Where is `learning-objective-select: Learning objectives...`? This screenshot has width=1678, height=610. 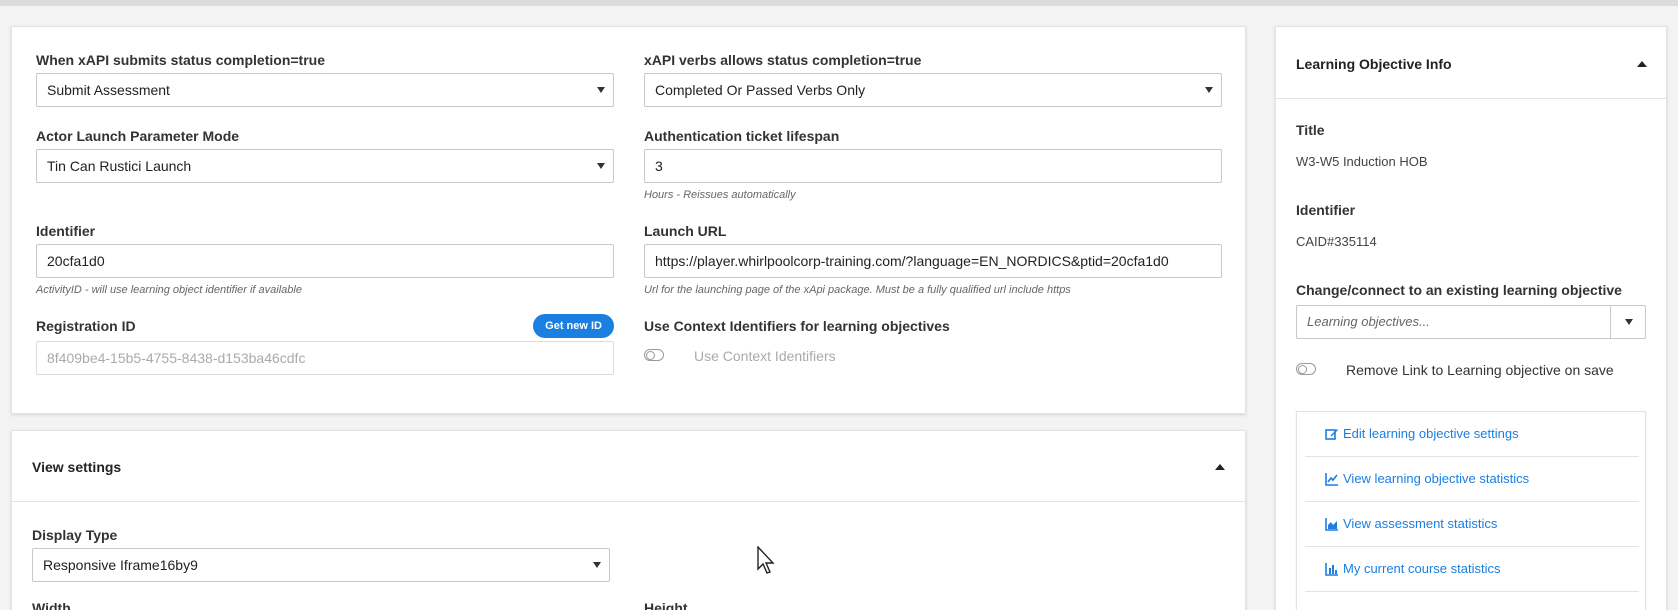 learning-objective-select: Learning objectives... is located at coordinates (1471, 322).